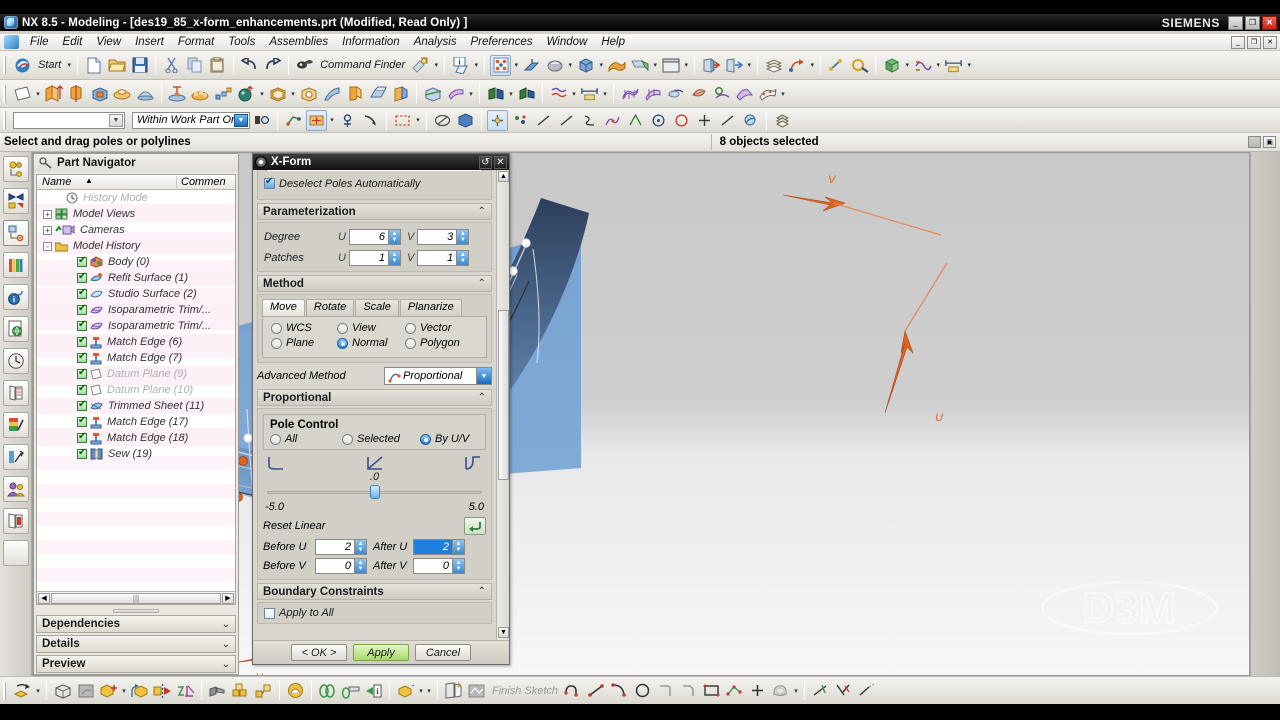  I want to click on tab-move: Move, so click(283, 307).